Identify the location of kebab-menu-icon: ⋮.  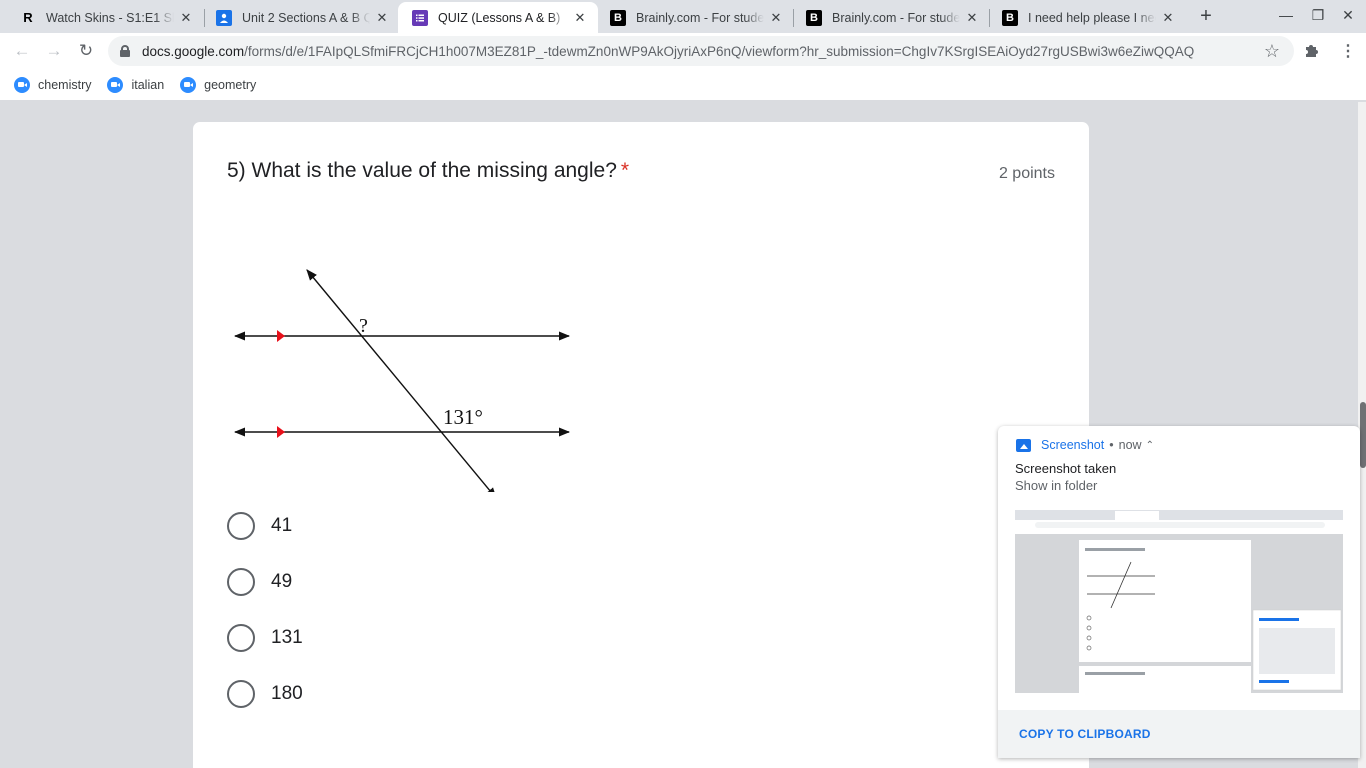
(1348, 51).